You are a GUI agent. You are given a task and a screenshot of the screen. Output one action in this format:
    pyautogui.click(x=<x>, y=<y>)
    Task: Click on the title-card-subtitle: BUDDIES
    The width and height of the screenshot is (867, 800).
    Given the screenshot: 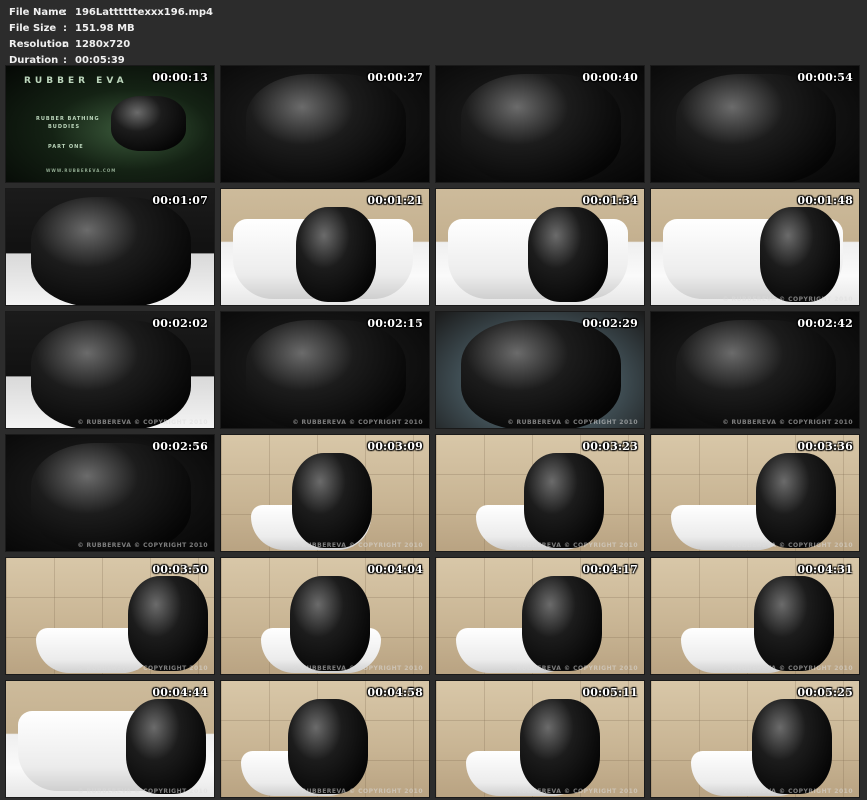 What is the action you would take?
    pyautogui.click(x=64, y=127)
    